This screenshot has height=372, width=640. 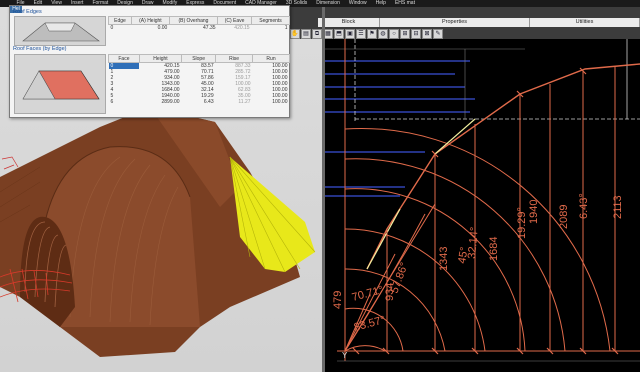 I want to click on roof-edges-thumbnail, so click(x=60, y=31).